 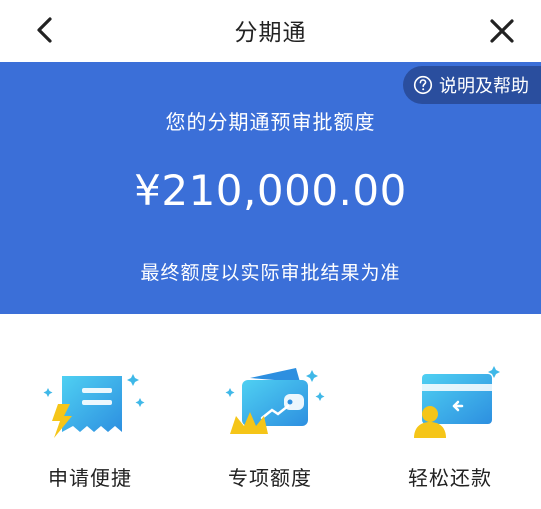 I want to click on feature-label: 轻松还款, so click(x=450, y=478).